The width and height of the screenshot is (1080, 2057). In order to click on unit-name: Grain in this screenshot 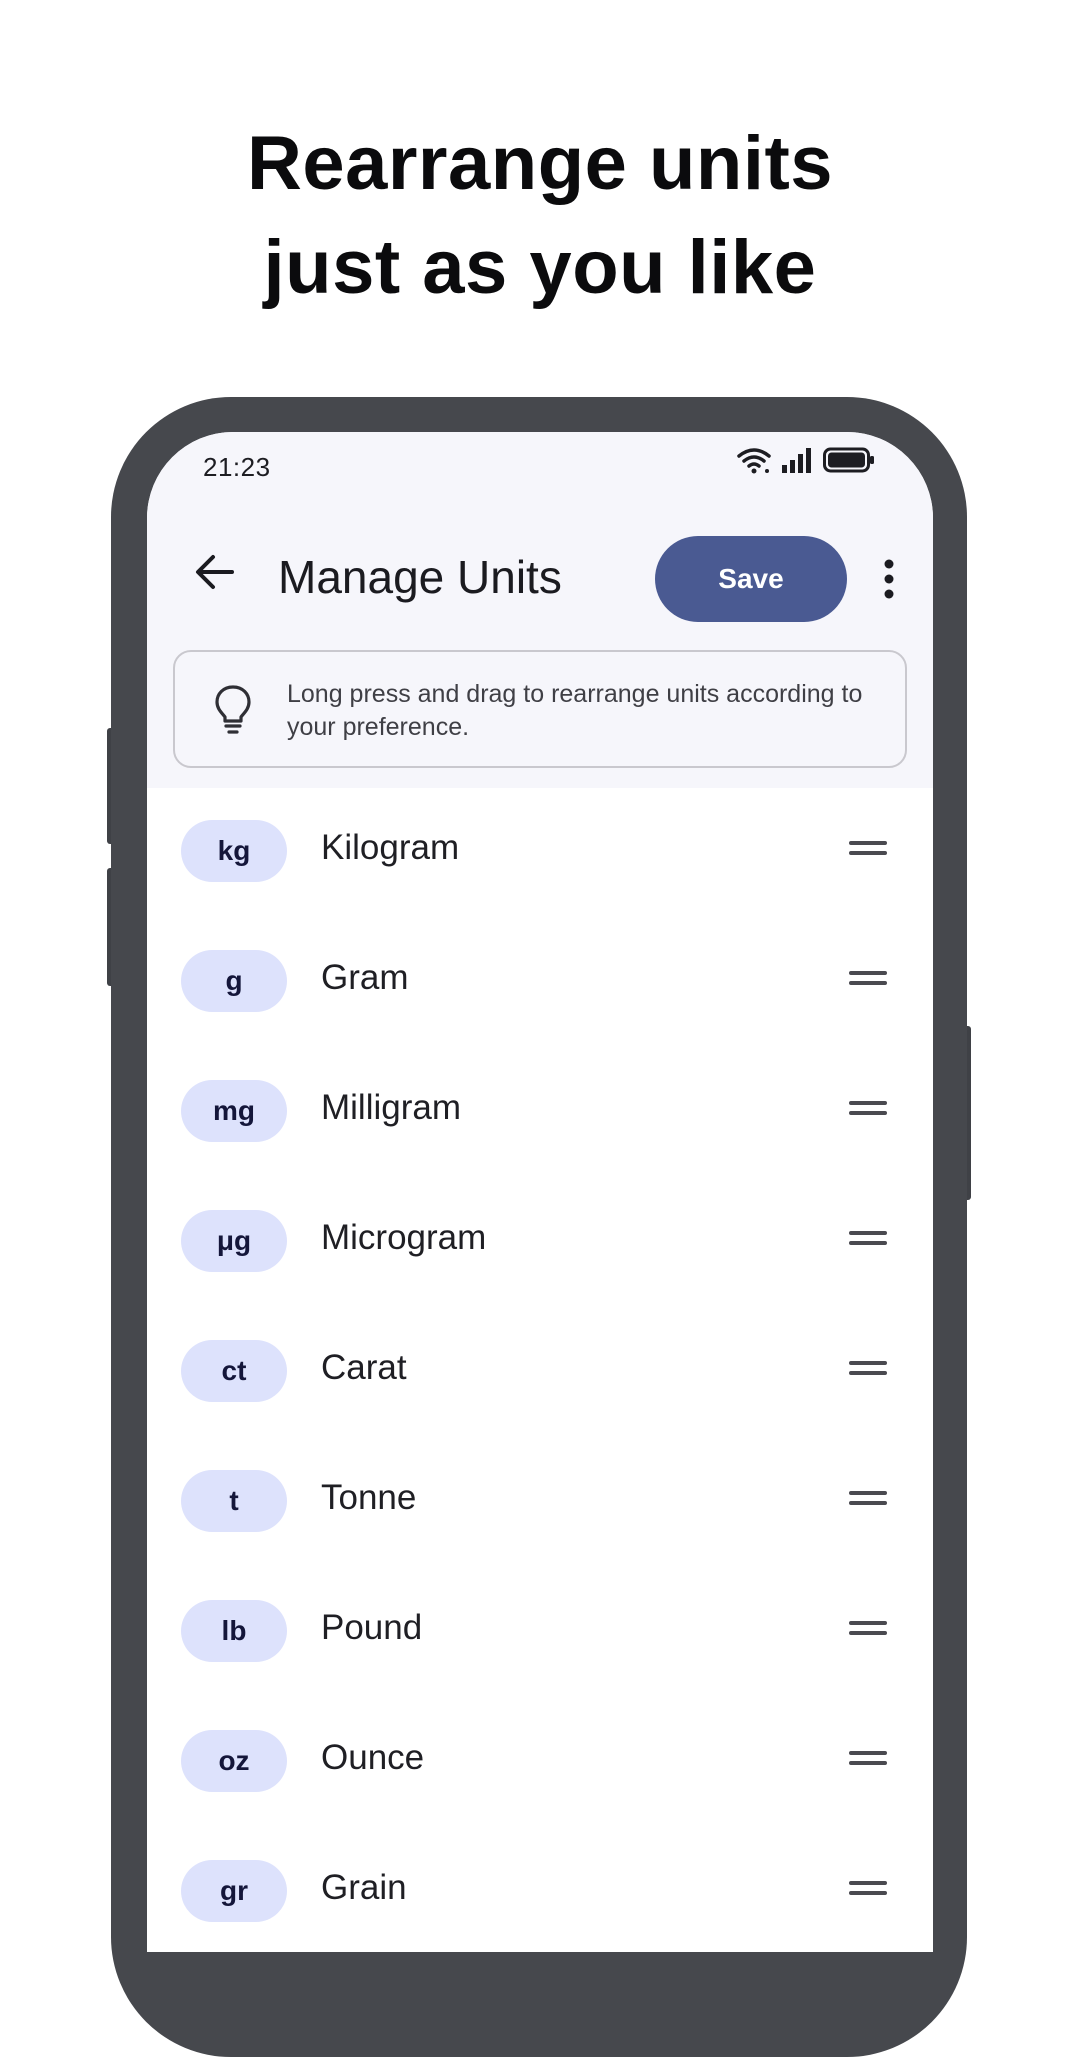, I will do `click(364, 1887)`.